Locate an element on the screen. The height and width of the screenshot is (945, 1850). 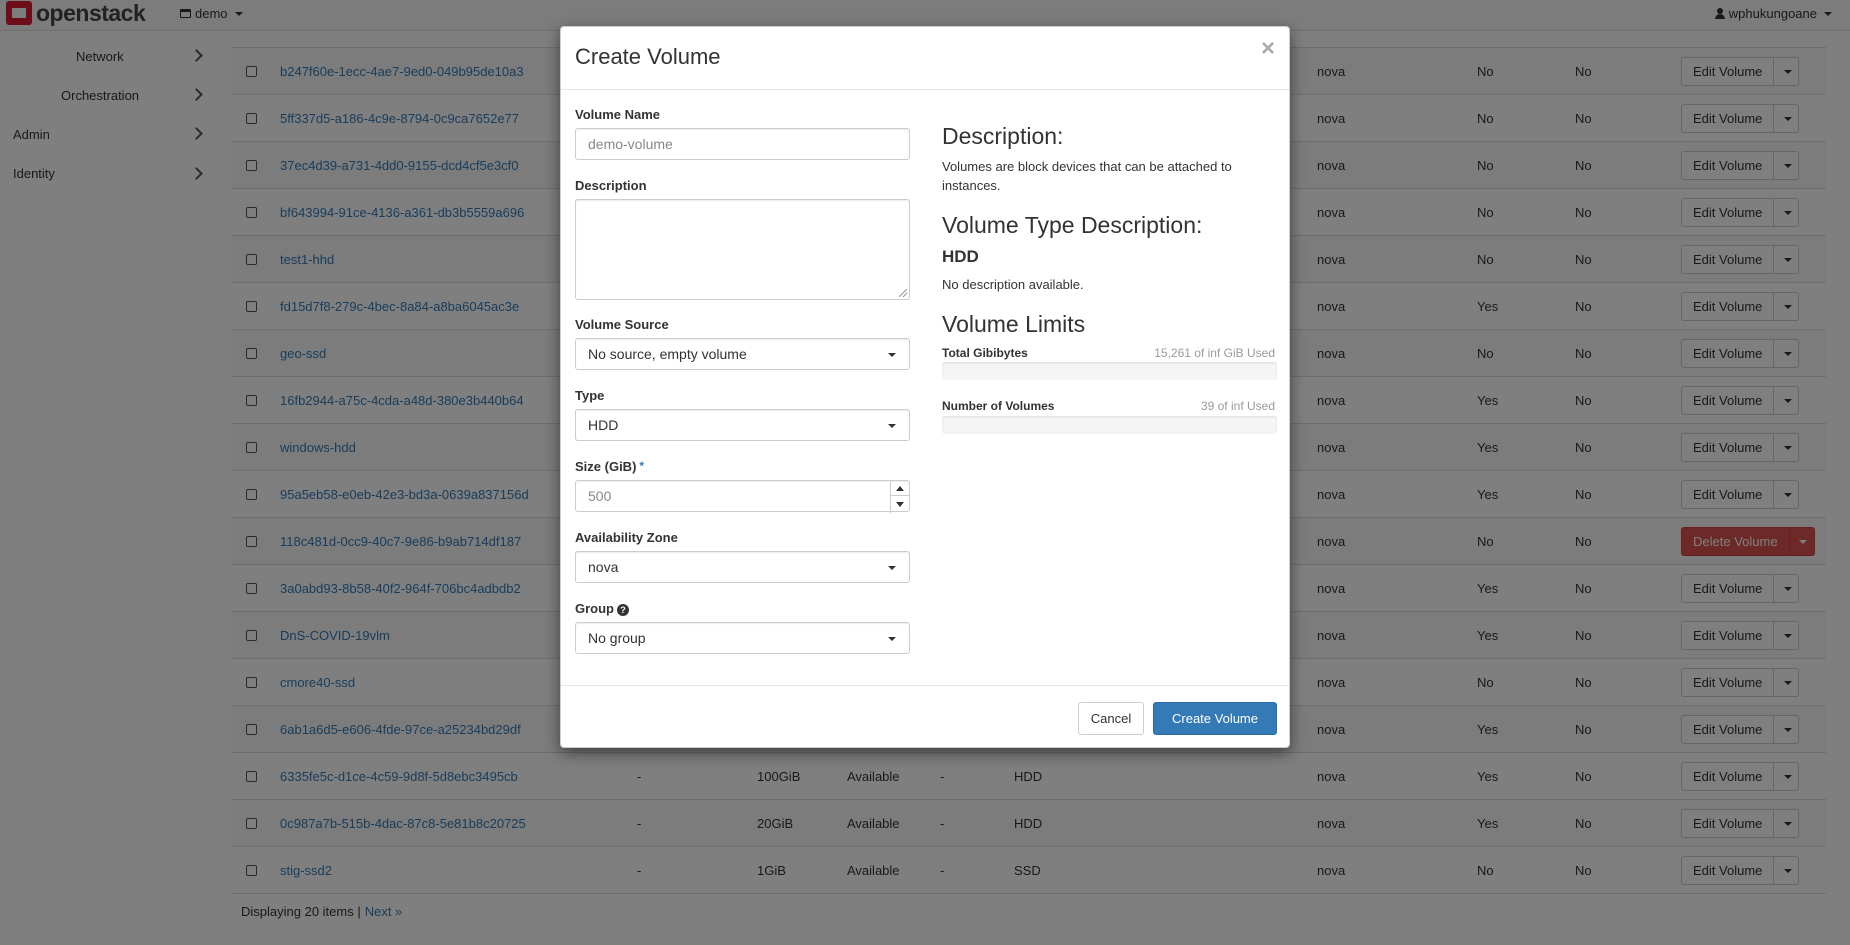
required-marker: * is located at coordinates (642, 466).